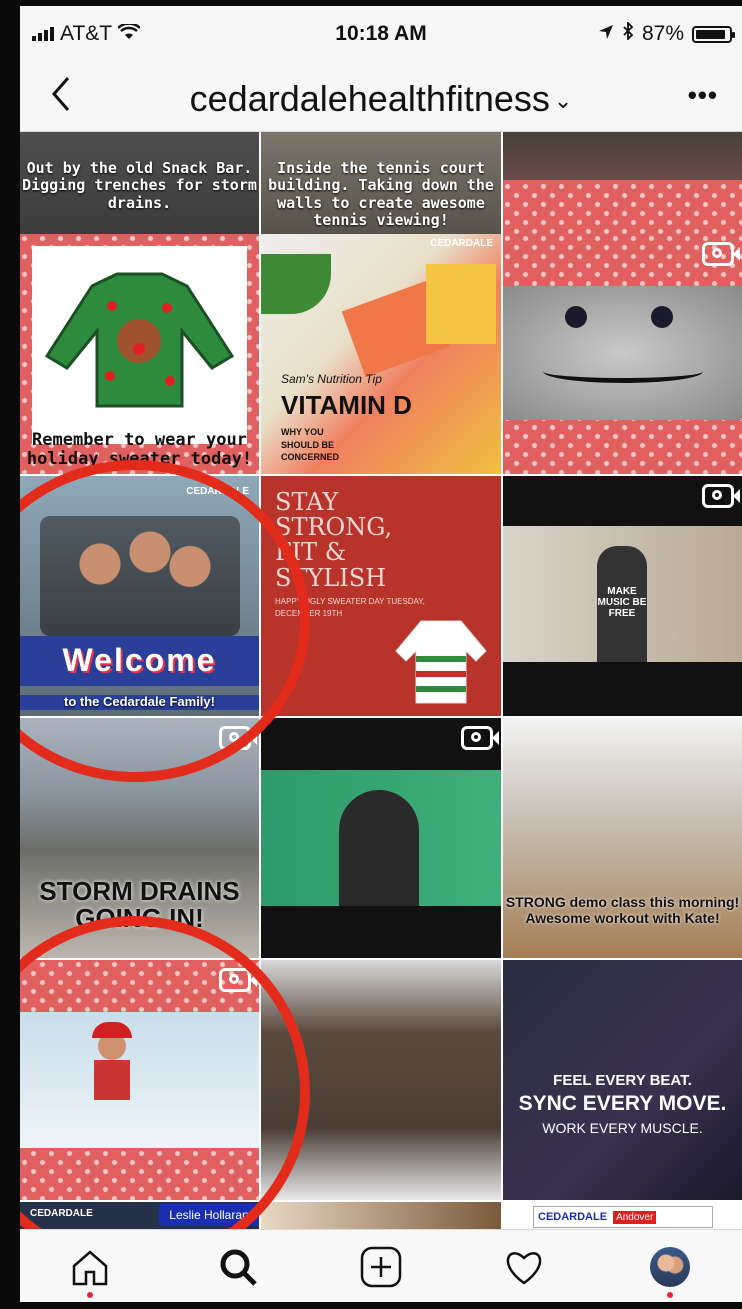 Image resolution: width=742 pixels, height=1309 pixels. What do you see at coordinates (713, 34) in the screenshot?
I see `battery-icon` at bounding box center [713, 34].